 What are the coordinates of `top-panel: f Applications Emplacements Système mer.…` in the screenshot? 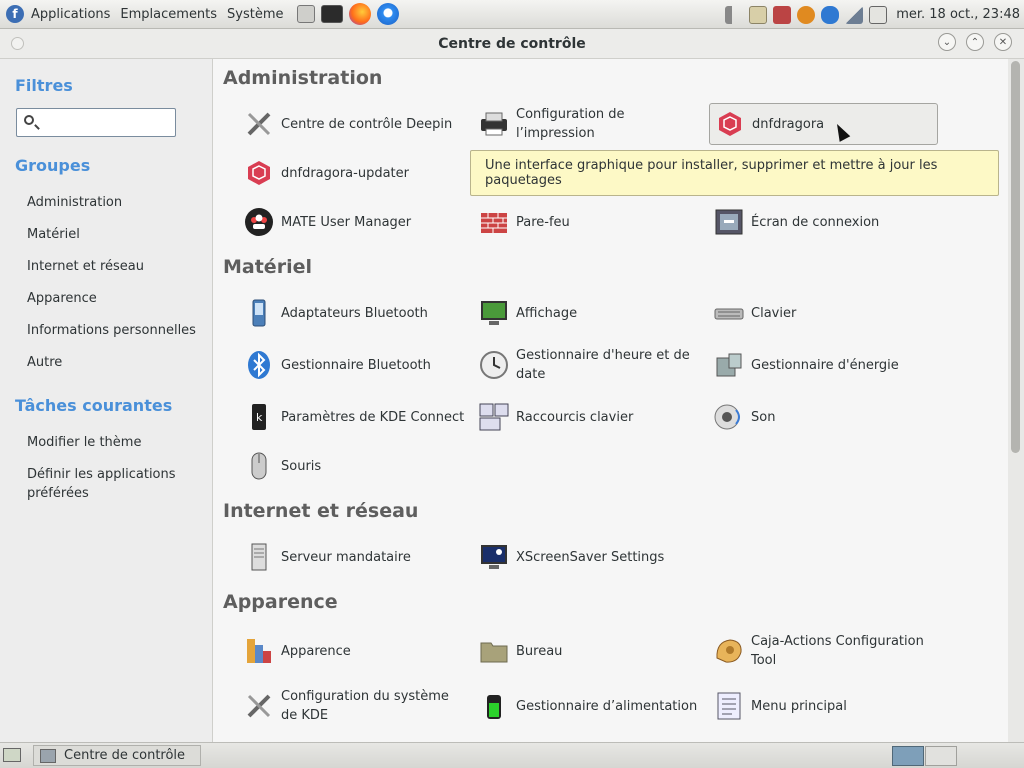 It's located at (512, 14).